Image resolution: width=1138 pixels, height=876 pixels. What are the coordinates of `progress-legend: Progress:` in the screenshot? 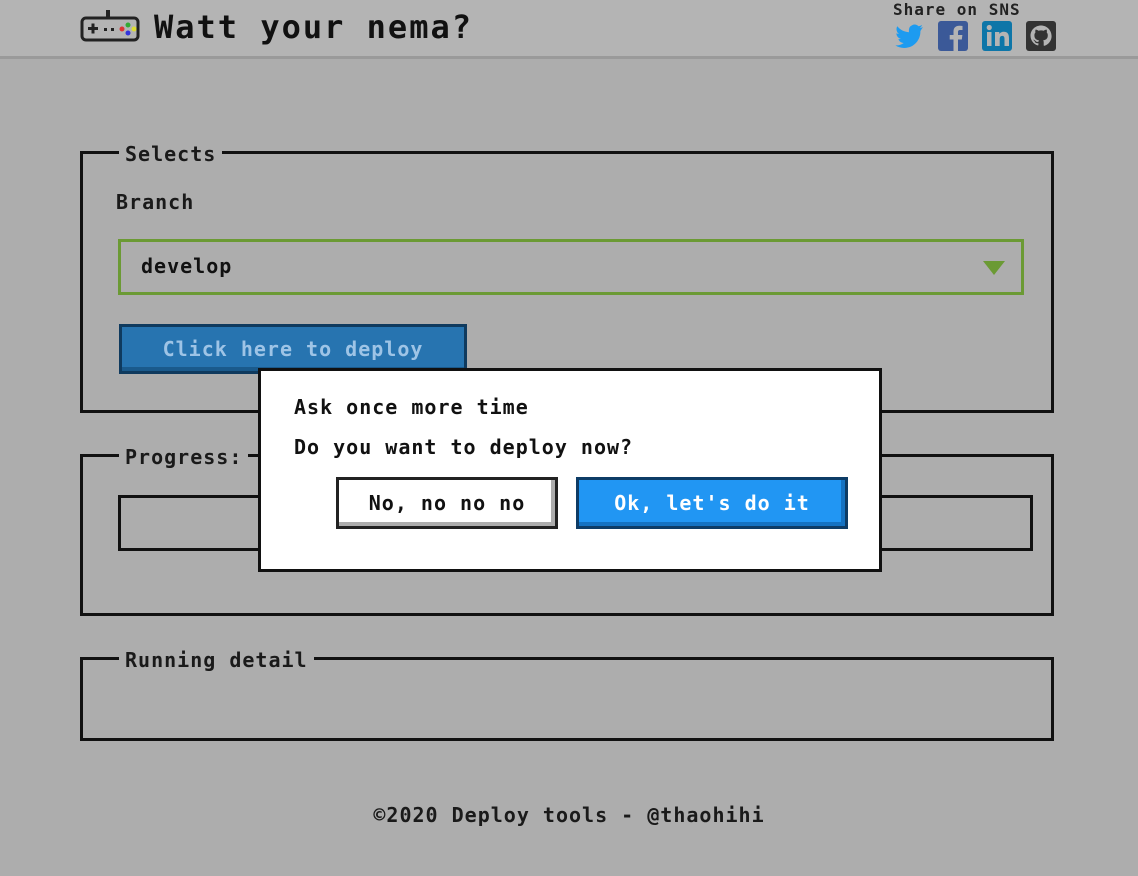 It's located at (184, 457).